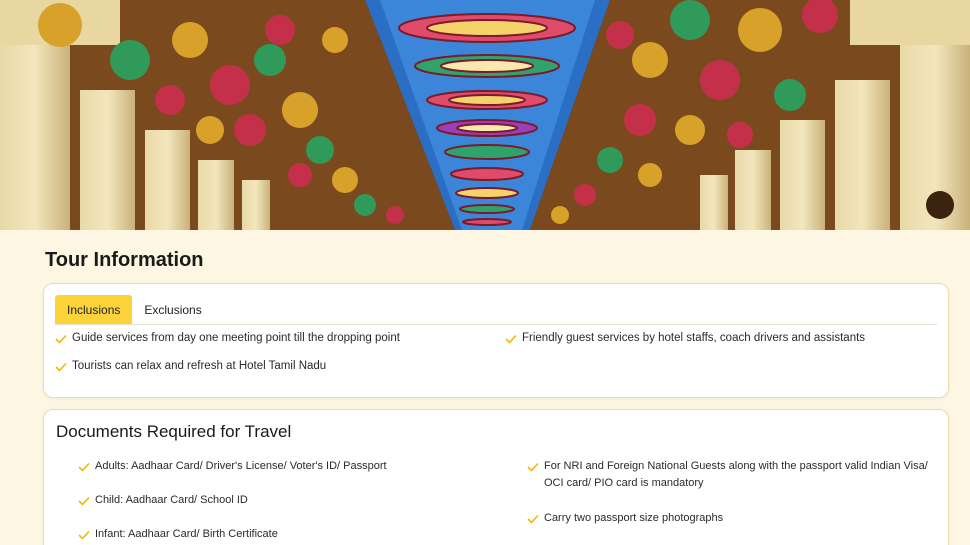  I want to click on document-item: Carry two passport size photographs, so click(732, 518).